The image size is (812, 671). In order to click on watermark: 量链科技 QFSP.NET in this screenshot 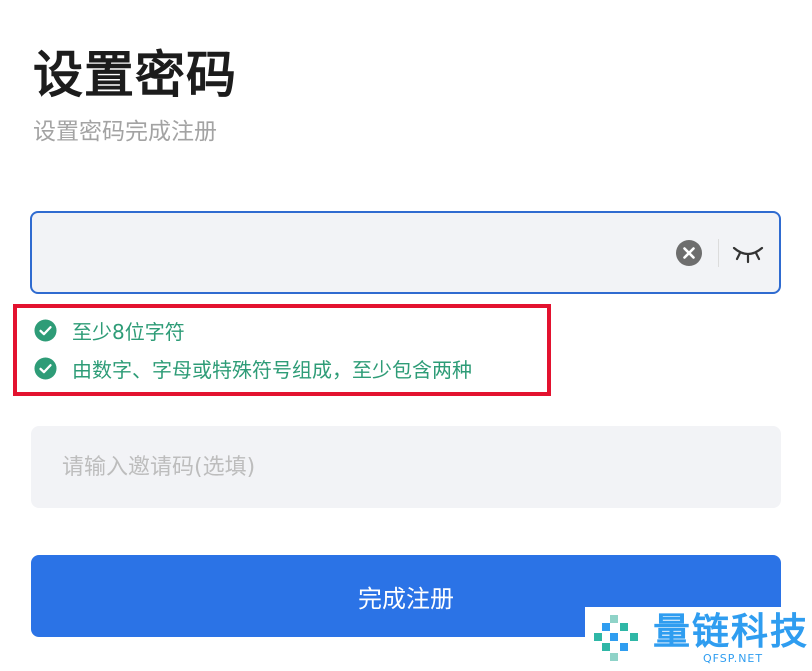, I will do `click(698, 639)`.